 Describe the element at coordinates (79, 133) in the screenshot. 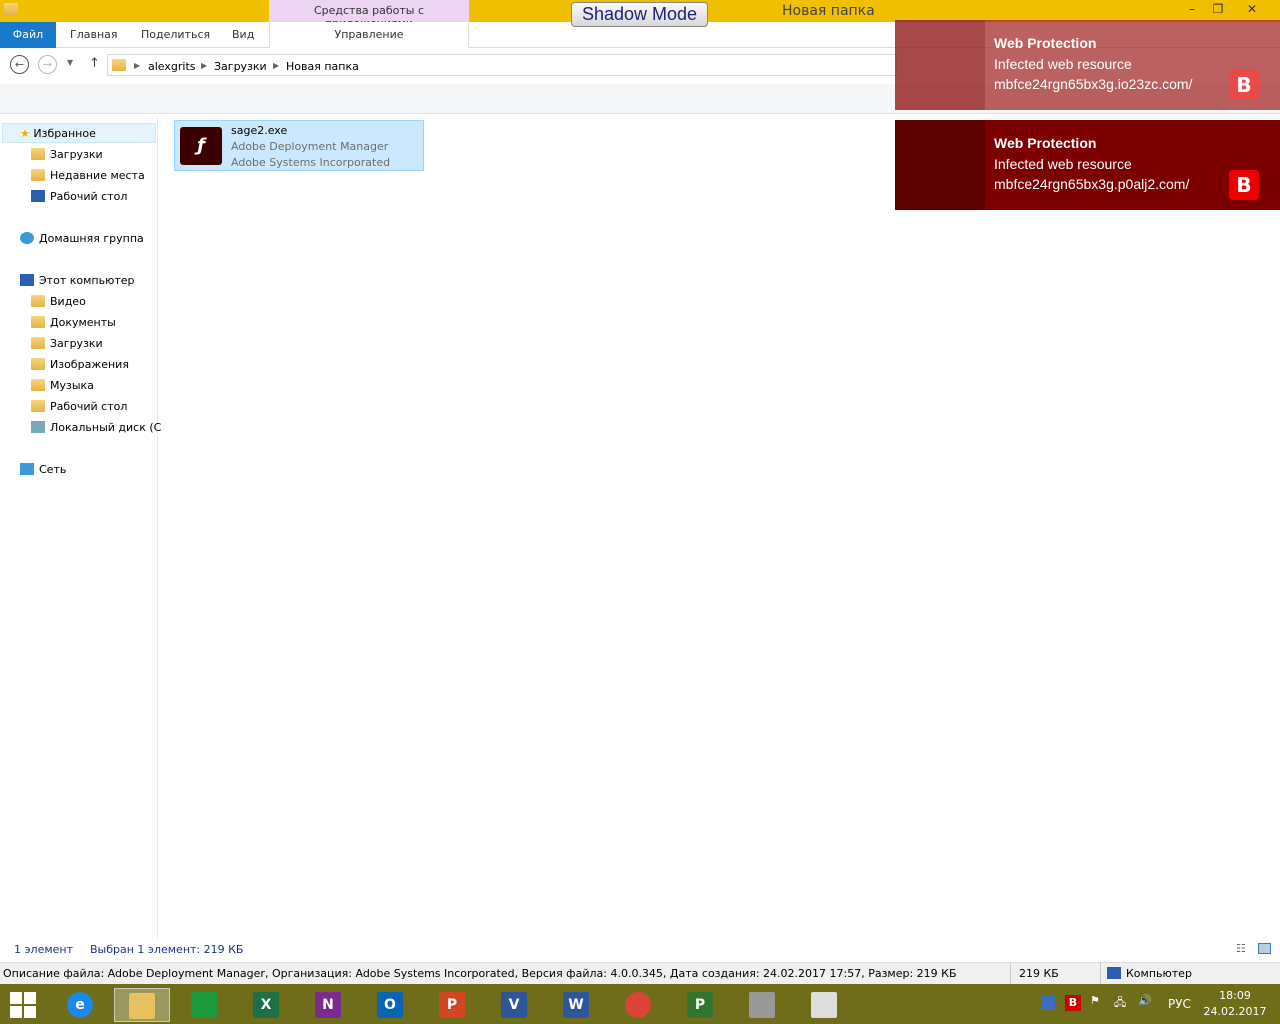

I see `nav-favorites: ★ Избранное` at that location.